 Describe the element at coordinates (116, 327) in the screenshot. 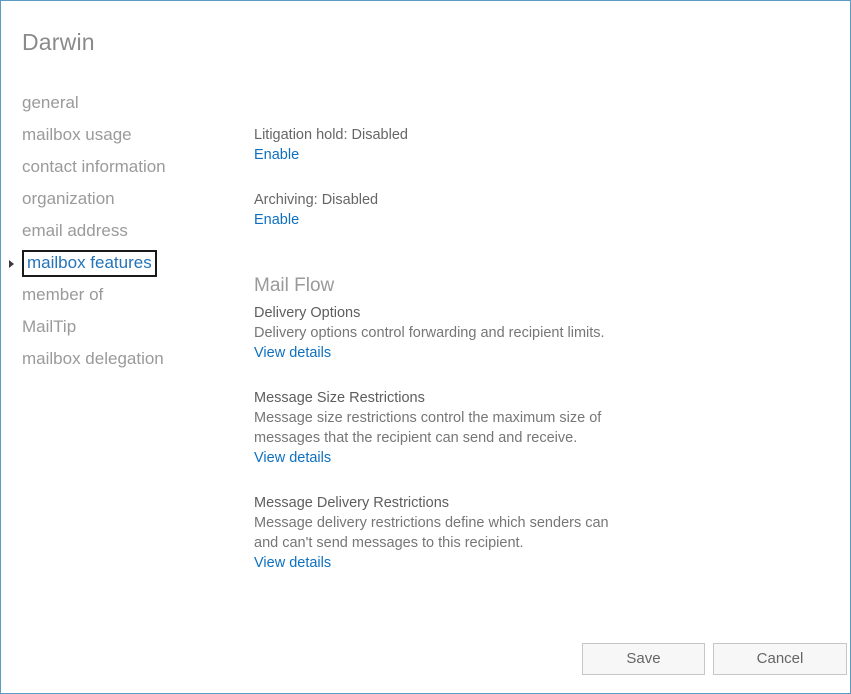

I see `sidebar-item-mailtip: MailTip` at that location.